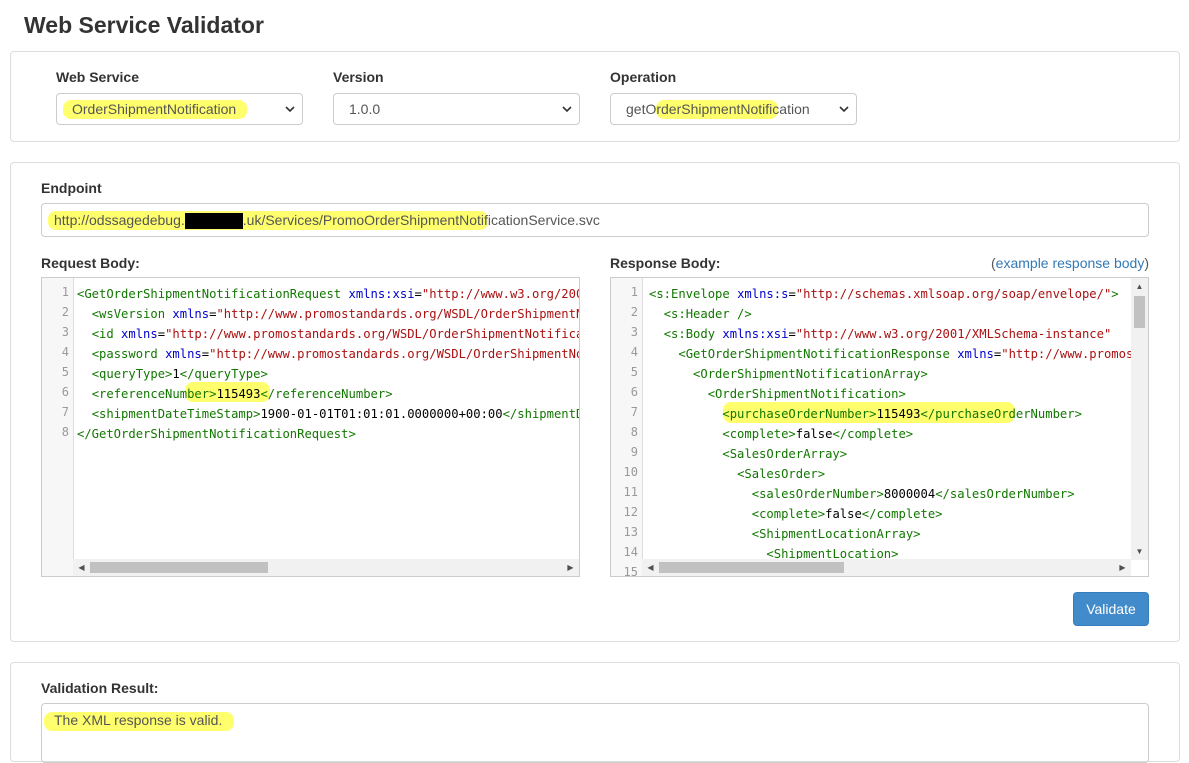 Image resolution: width=1189 pixels, height=763 pixels. I want to click on validation-result-message: The XML response is valid., so click(138, 720).